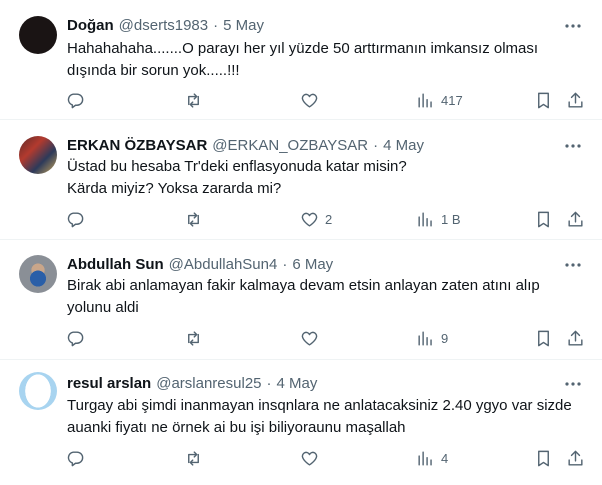 The height and width of the screenshot is (485, 602). I want to click on tweet-header: resul arslan @arslanresul25 · 4 May, so click(192, 383).